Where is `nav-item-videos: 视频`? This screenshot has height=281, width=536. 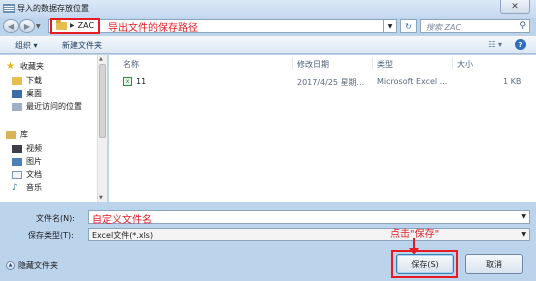
nav-item-videos: 视频 is located at coordinates (27, 148).